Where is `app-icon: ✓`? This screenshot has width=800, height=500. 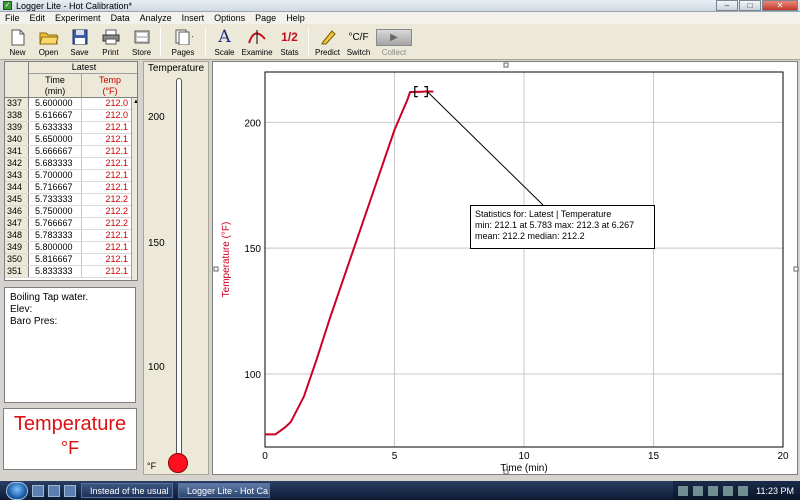
app-icon: ✓ is located at coordinates (7, 5).